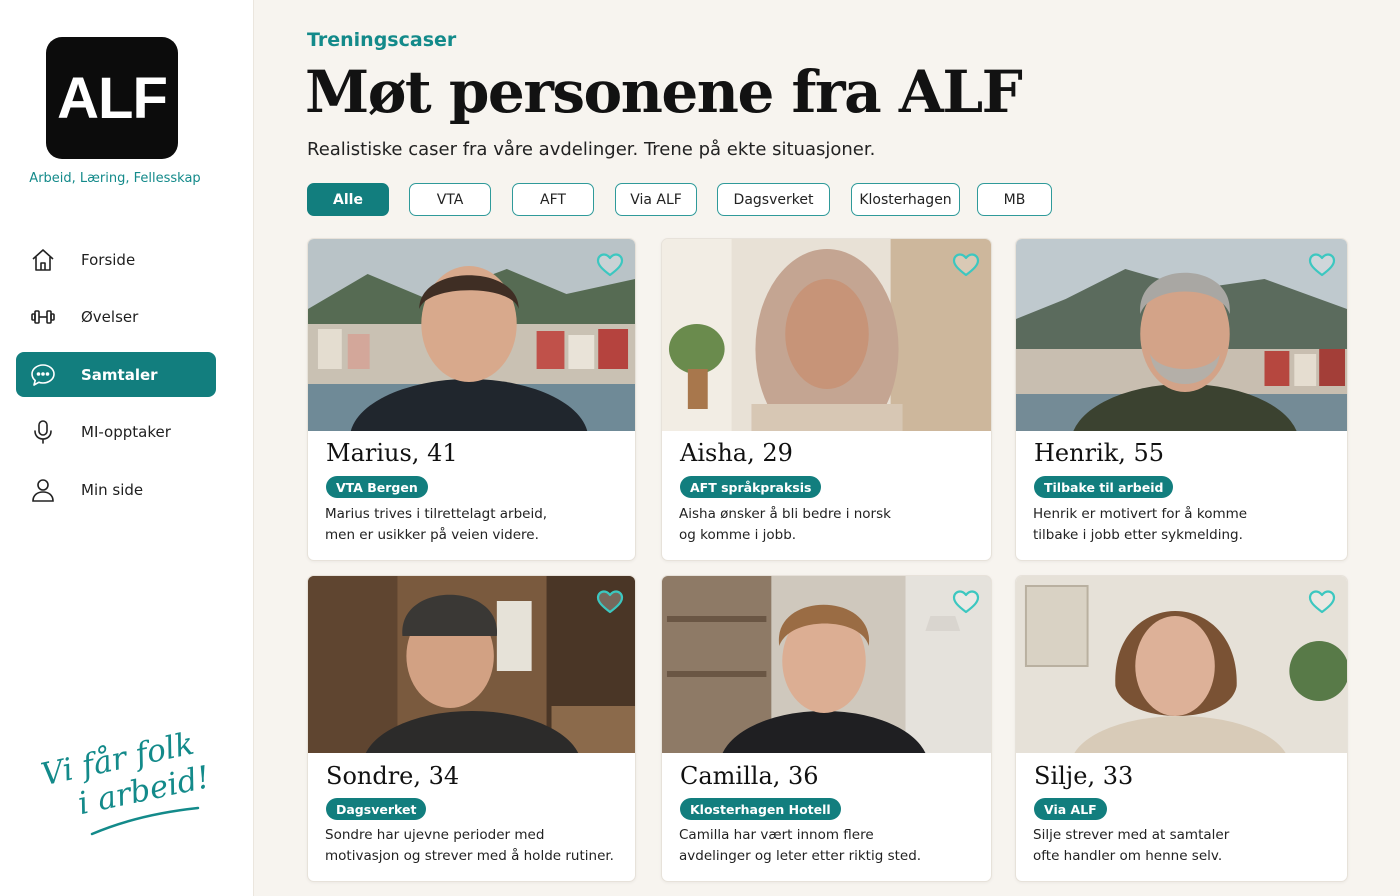  I want to click on case-name: Aisha, 29, so click(736, 453).